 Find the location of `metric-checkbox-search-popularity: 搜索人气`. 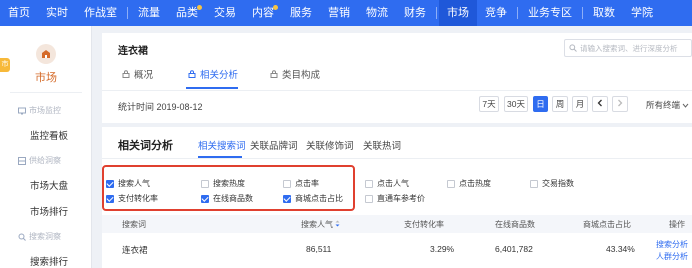

metric-checkbox-search-popularity: 搜索人气 is located at coordinates (128, 183).